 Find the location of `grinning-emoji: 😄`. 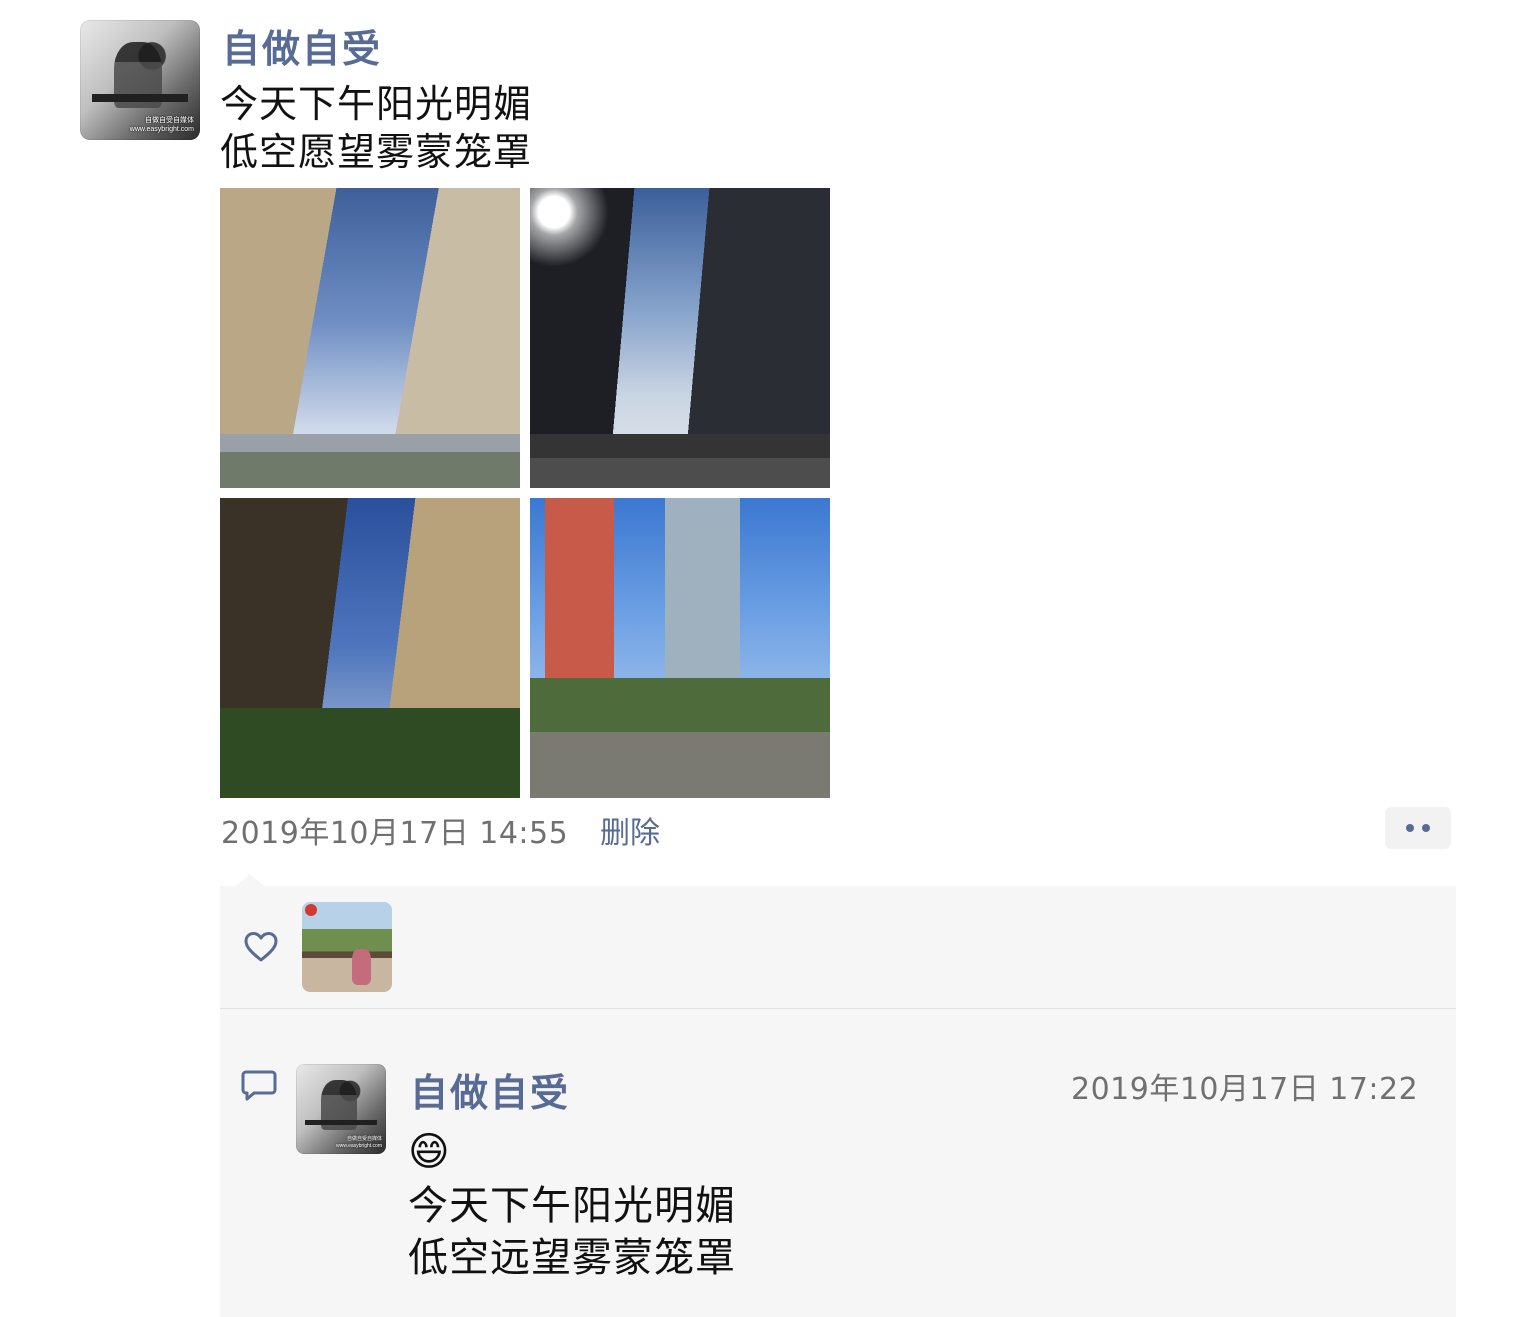

grinning-emoji: 😄 is located at coordinates (429, 1152).